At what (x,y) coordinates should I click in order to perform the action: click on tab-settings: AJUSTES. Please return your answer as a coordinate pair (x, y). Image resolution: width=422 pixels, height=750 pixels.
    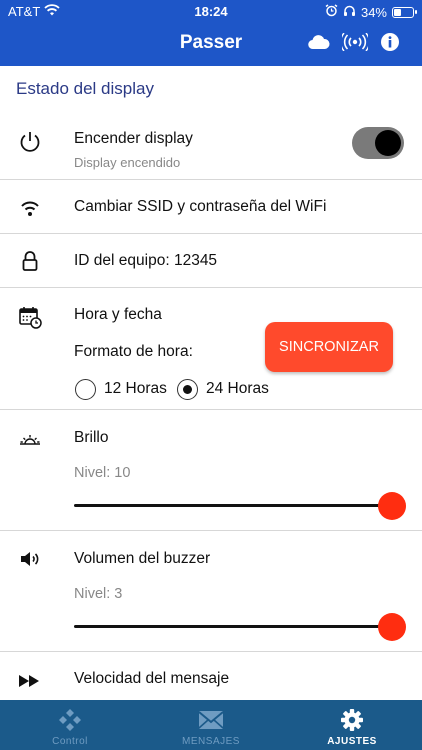
    Looking at the image, I should click on (352, 725).